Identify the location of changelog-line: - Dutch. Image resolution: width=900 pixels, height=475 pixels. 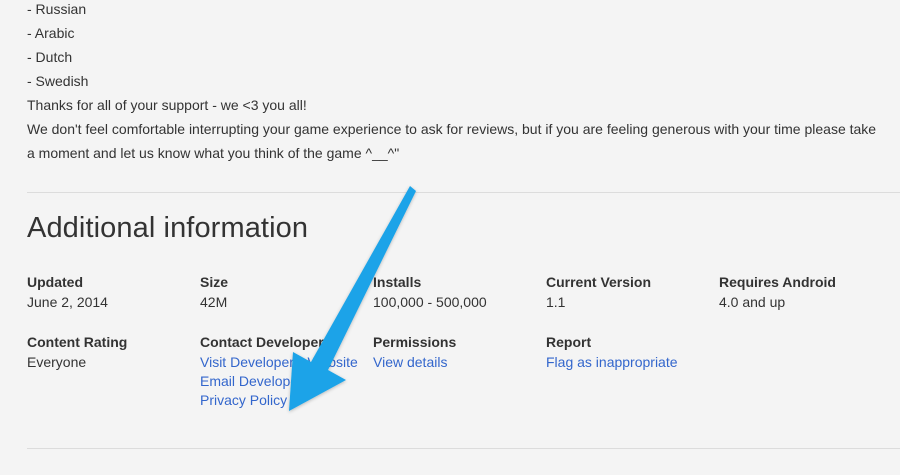
(50, 57).